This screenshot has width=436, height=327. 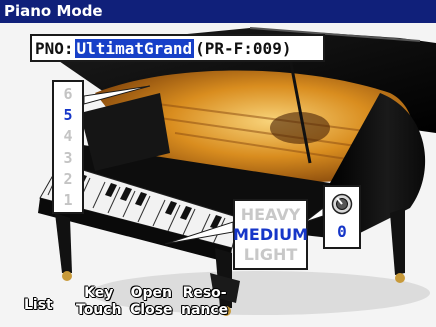 I want to click on lid-position-selector: HEAVY MEDIUM LIGHT, so click(x=270, y=234).